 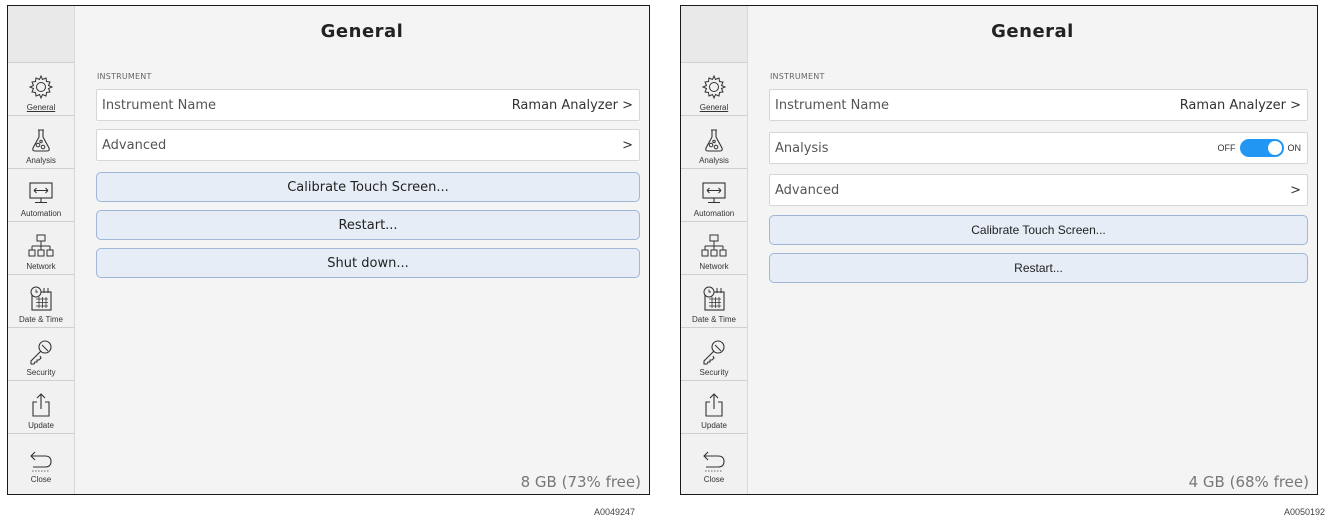 I want to click on storage-status: 8 GB (73% free), so click(x=580, y=482).